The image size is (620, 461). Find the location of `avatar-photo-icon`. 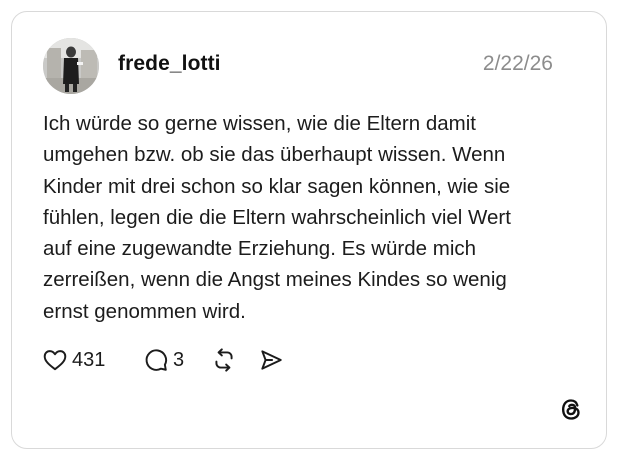

avatar-photo-icon is located at coordinates (71, 66).